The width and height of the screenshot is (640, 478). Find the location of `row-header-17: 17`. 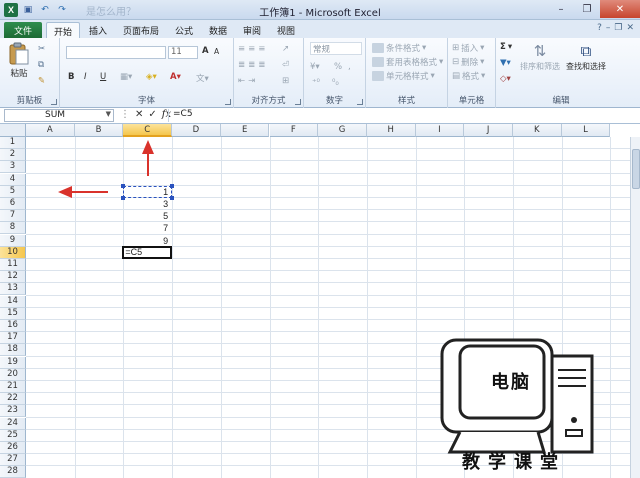

row-header-17: 17 is located at coordinates (13, 338).